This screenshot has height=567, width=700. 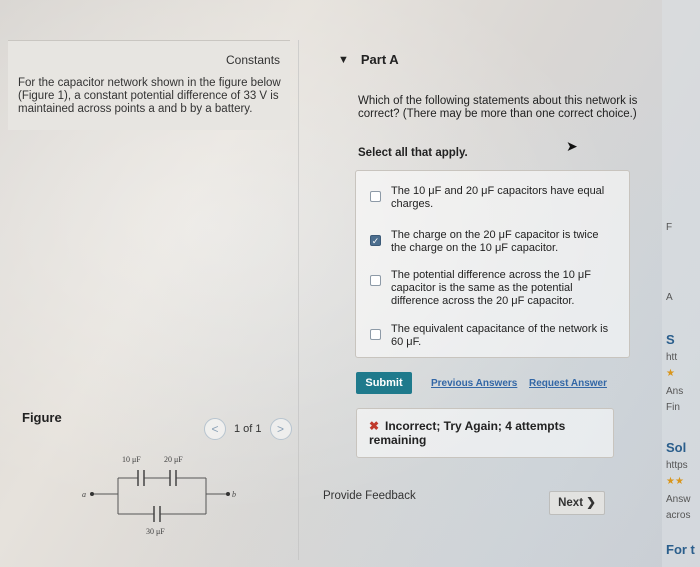 I want to click on constants-tab: Constants, so click(x=253, y=60).